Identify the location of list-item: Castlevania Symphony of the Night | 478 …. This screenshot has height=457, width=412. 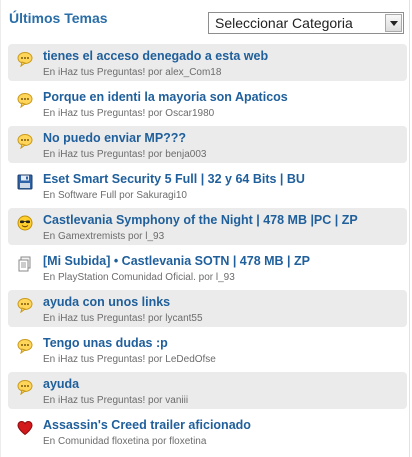
(207, 226).